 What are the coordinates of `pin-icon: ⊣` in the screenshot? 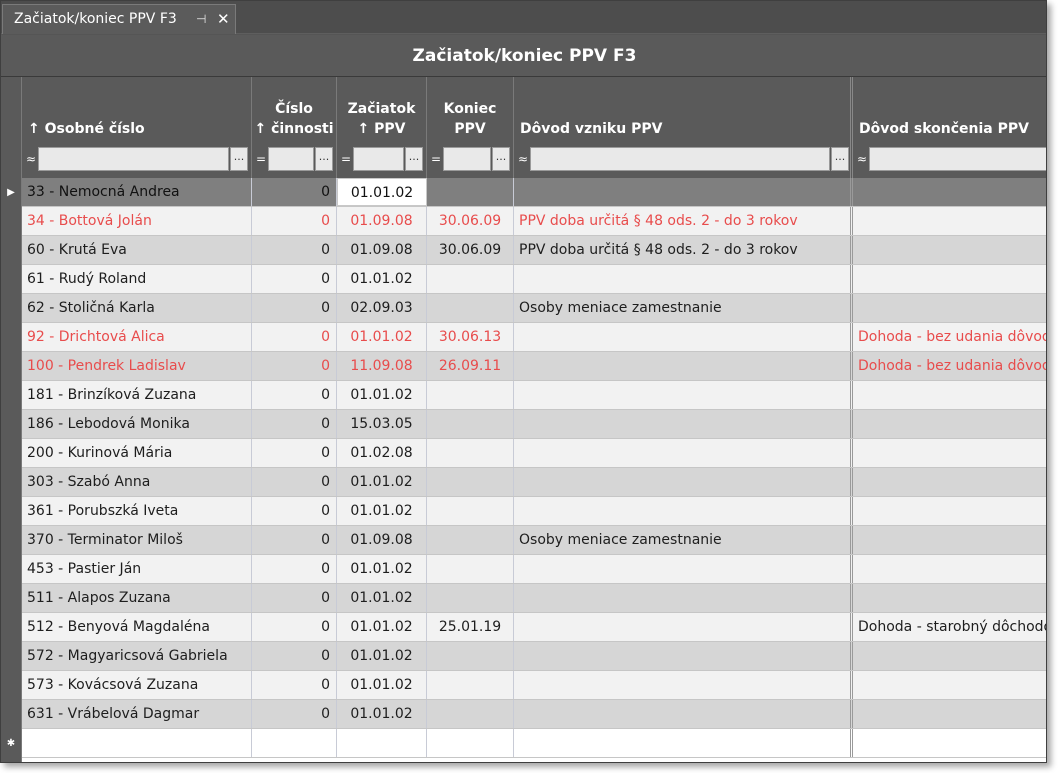 It's located at (201, 19).